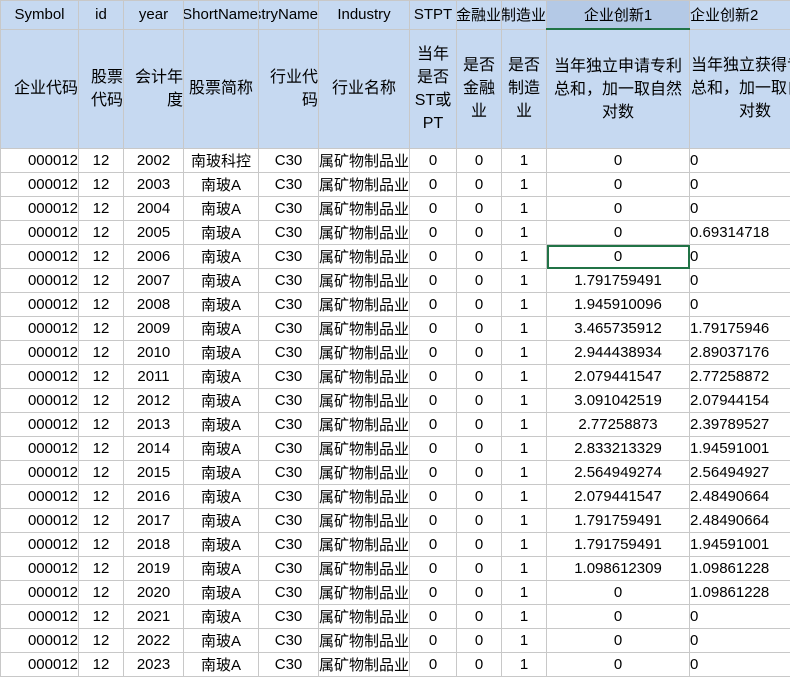  Describe the element at coordinates (221, 15) in the screenshot. I see `column-header: ShortName` at that location.